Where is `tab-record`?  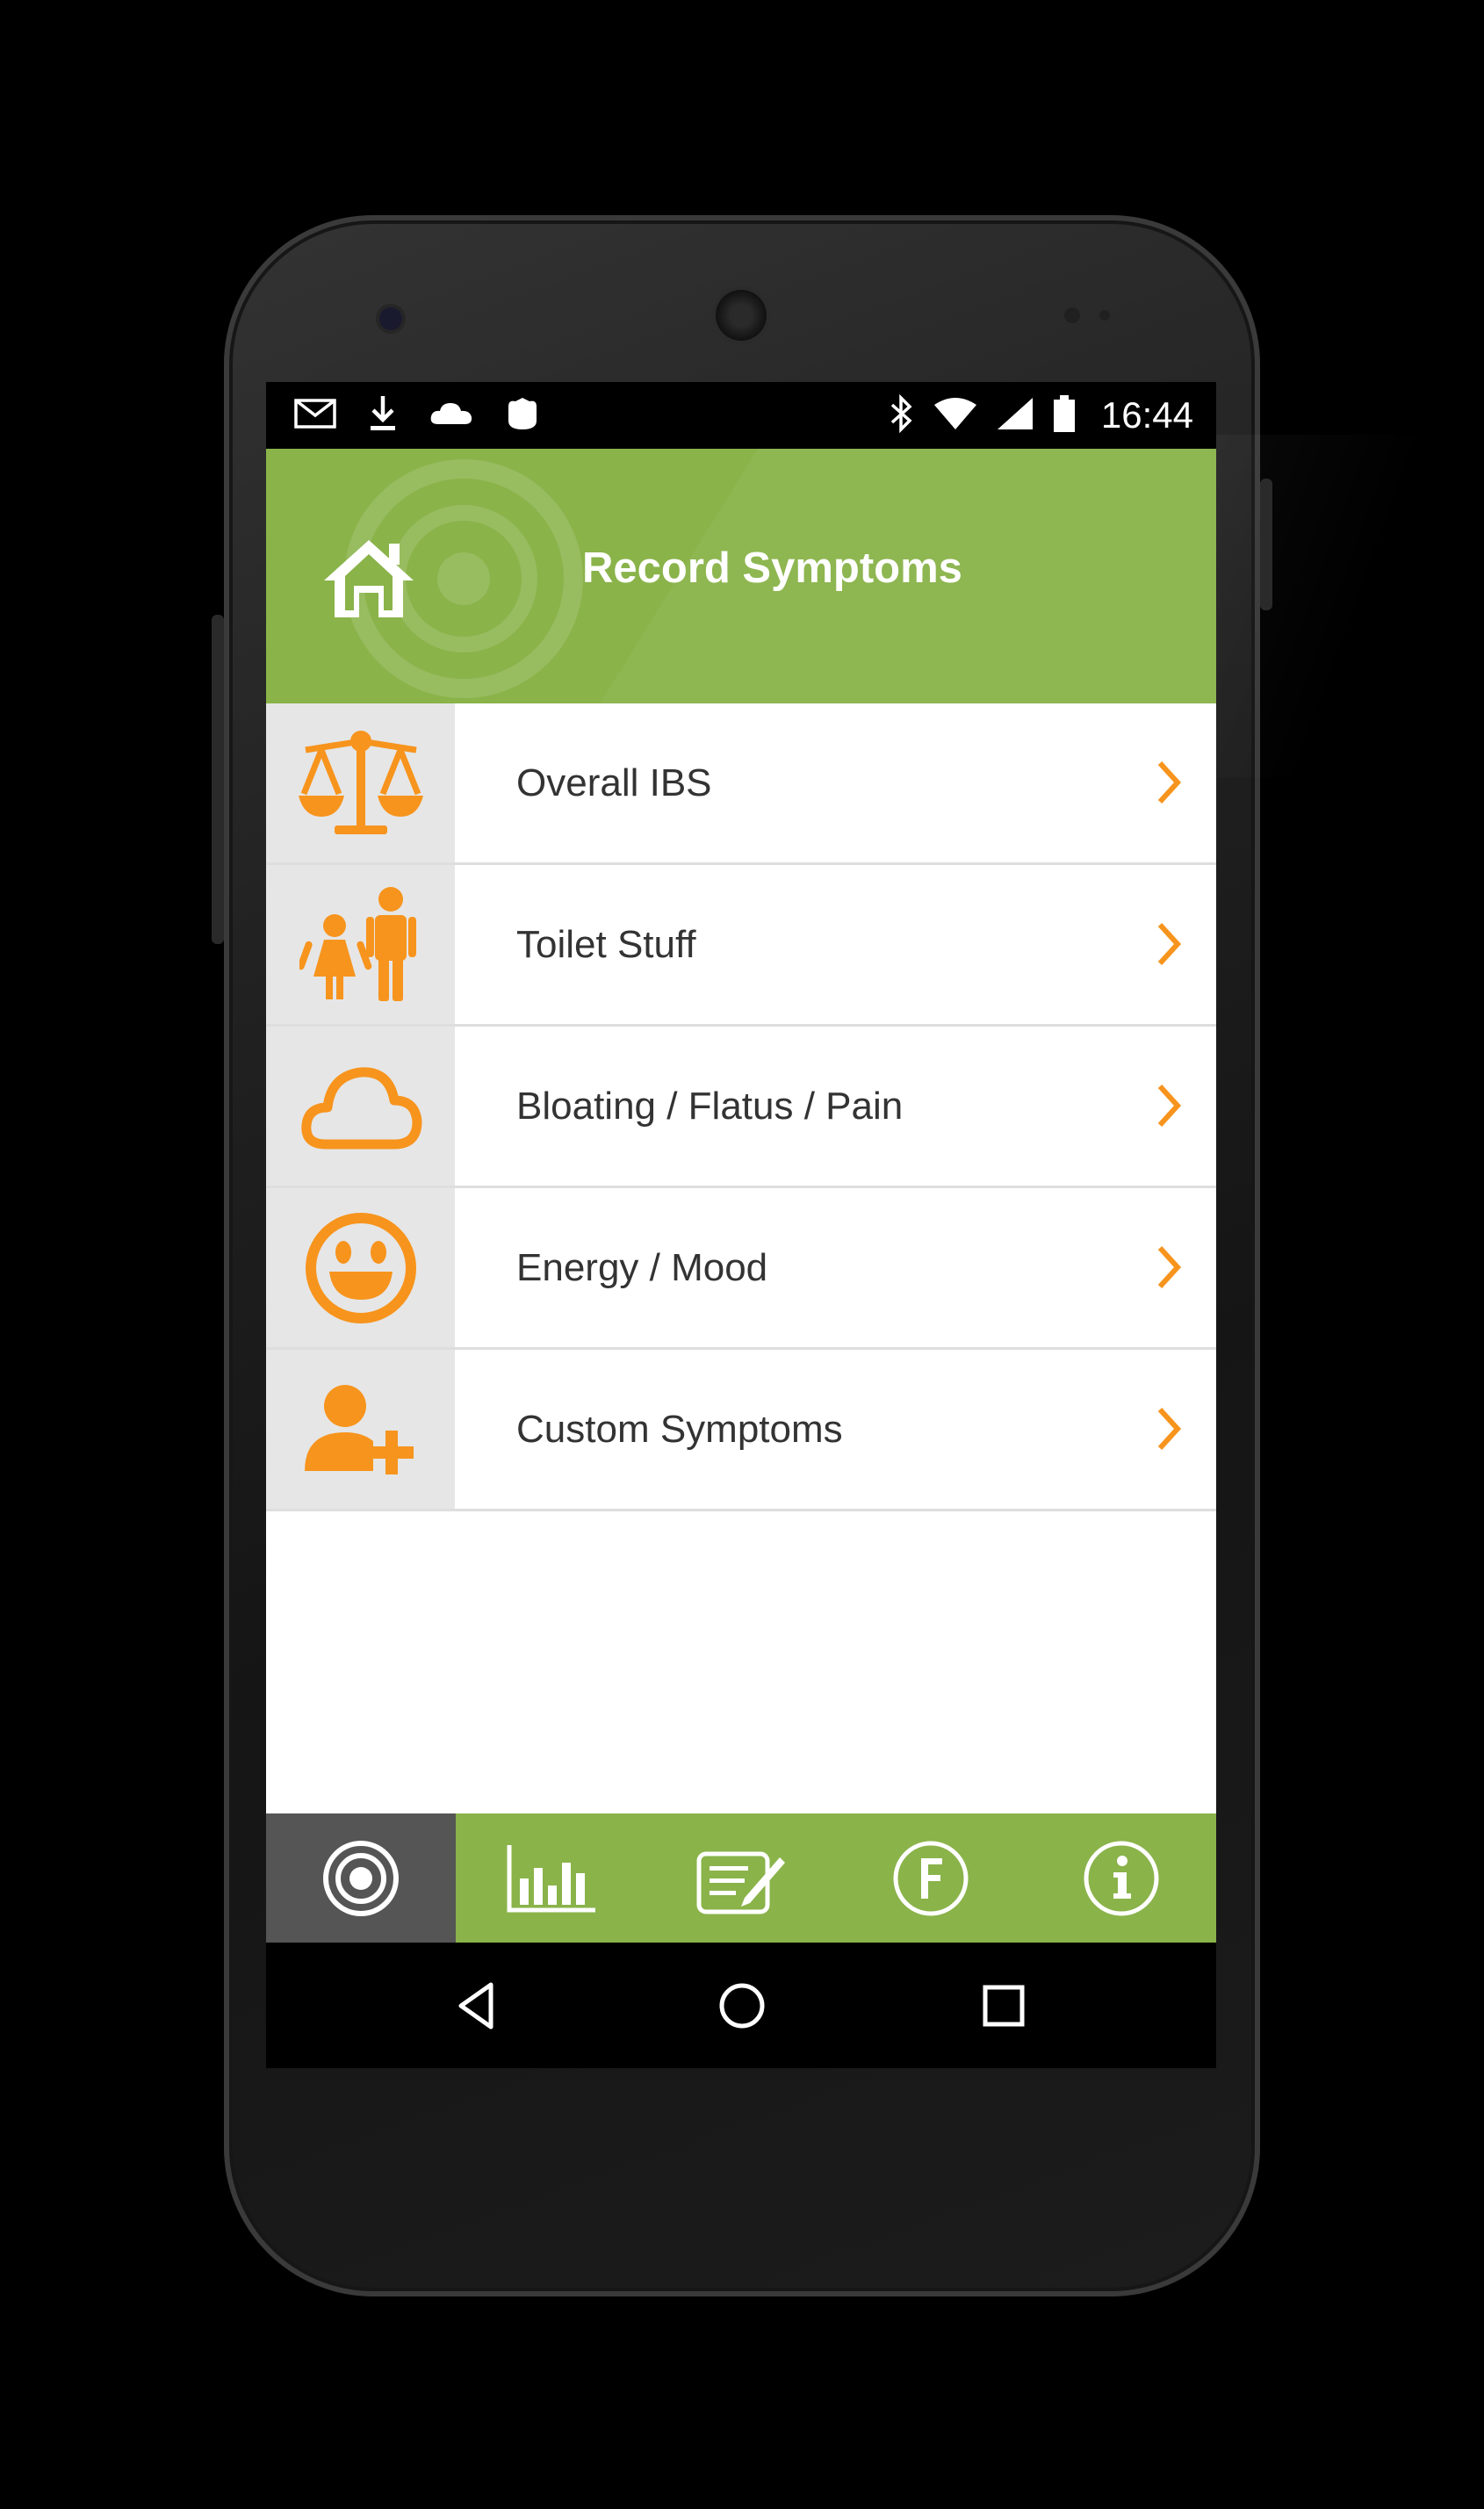 tab-record is located at coordinates (361, 1878).